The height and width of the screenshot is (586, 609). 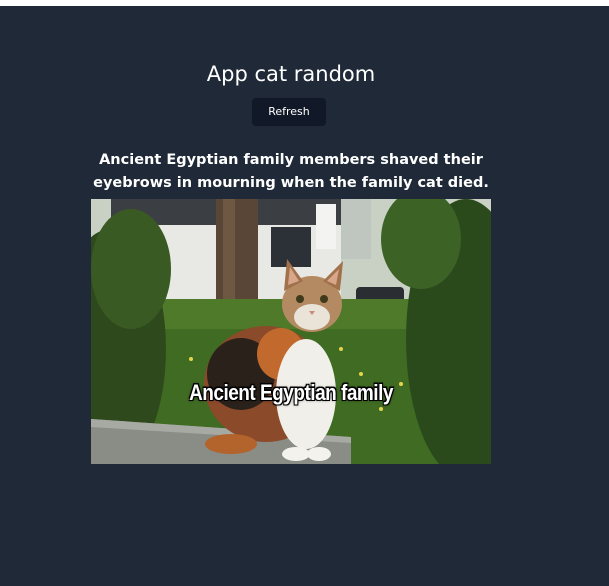 What do you see at coordinates (289, 112) in the screenshot?
I see `refresh-button: Refresh` at bounding box center [289, 112].